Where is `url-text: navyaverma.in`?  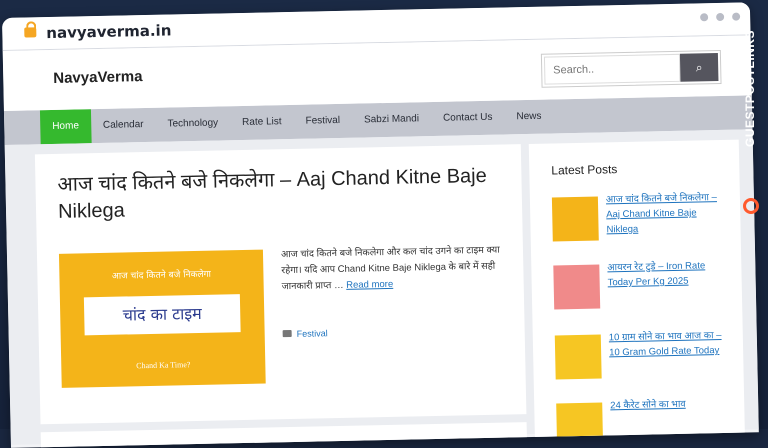
url-text: navyaverma.in is located at coordinates (108, 31).